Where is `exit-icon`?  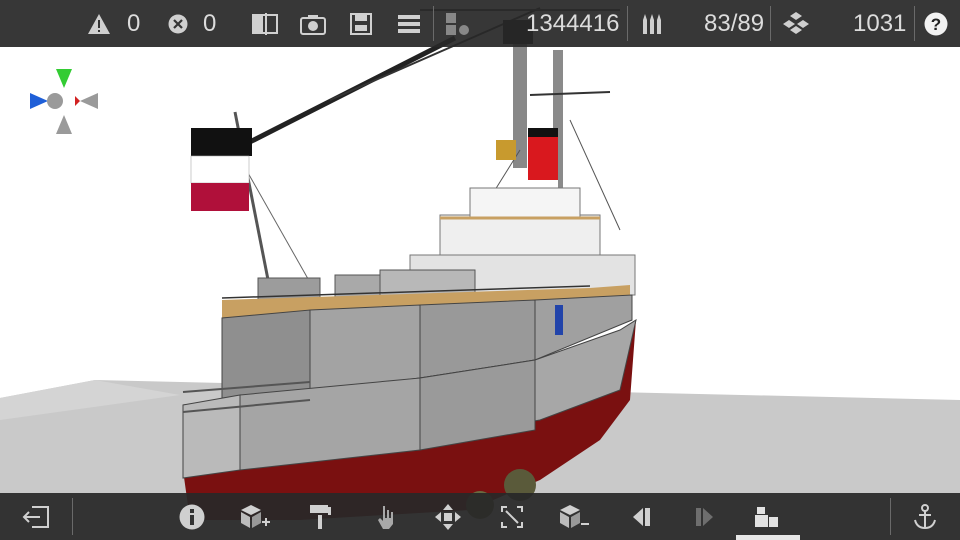
exit-icon is located at coordinates (36, 516).